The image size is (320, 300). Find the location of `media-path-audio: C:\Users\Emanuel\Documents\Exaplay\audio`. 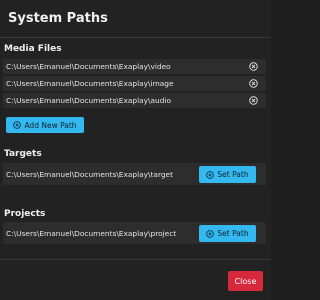

media-path-audio: C:\Users\Emanuel\Documents\Exaplay\audio is located at coordinates (89, 100).